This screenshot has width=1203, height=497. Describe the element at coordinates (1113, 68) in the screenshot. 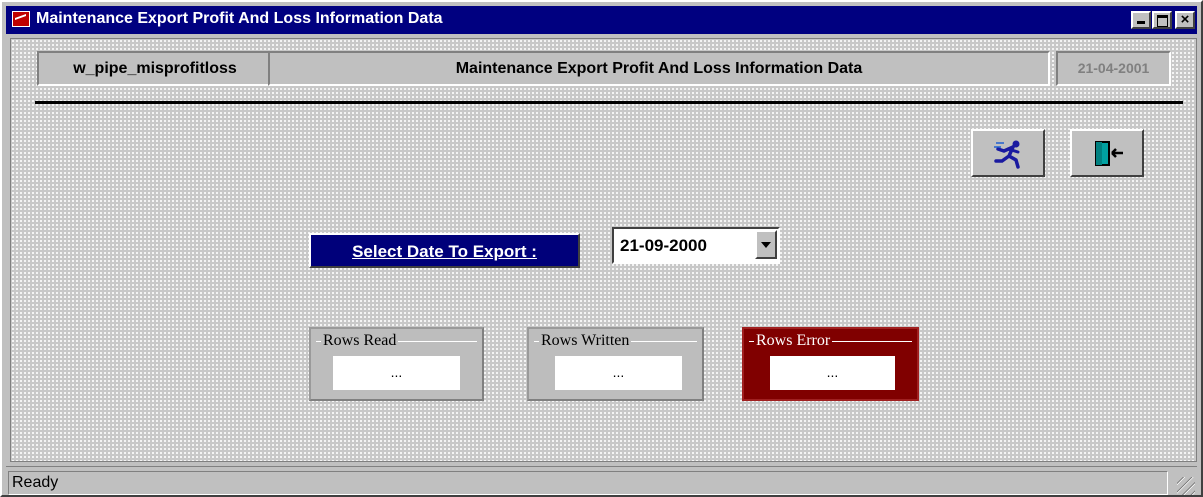

I see `header-date: 21-04-2001` at that location.